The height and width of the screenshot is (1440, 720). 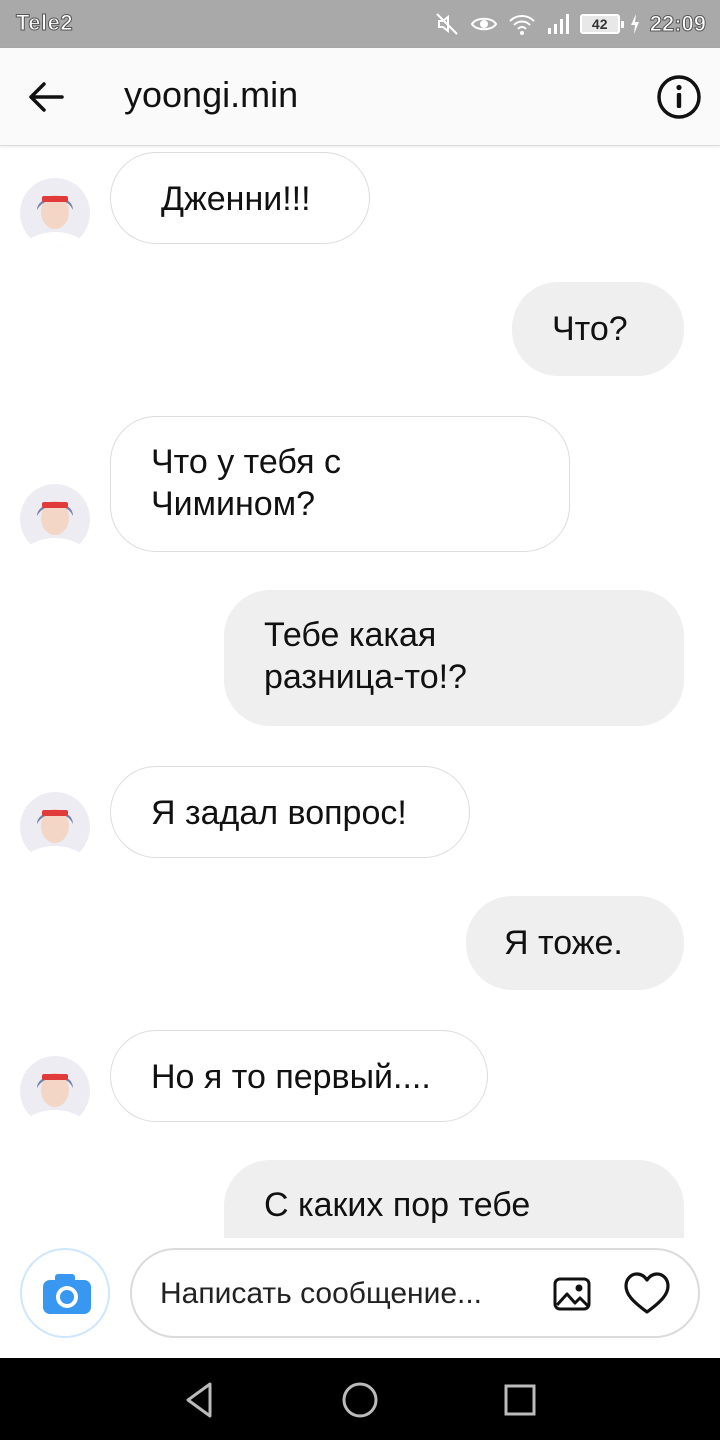 I want to click on message-text: Тебе какая, so click(x=350, y=635).